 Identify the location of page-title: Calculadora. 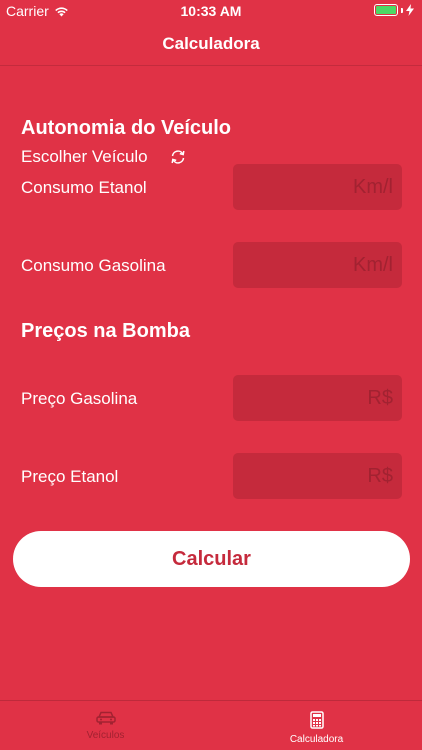
(211, 43).